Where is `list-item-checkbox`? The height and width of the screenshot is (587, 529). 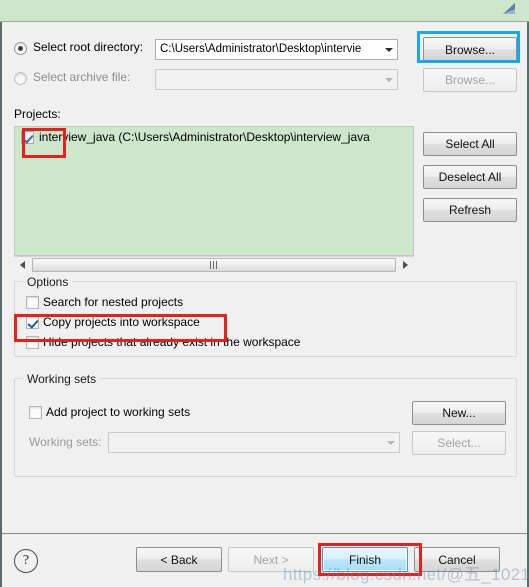
list-item-checkbox is located at coordinates (27, 137).